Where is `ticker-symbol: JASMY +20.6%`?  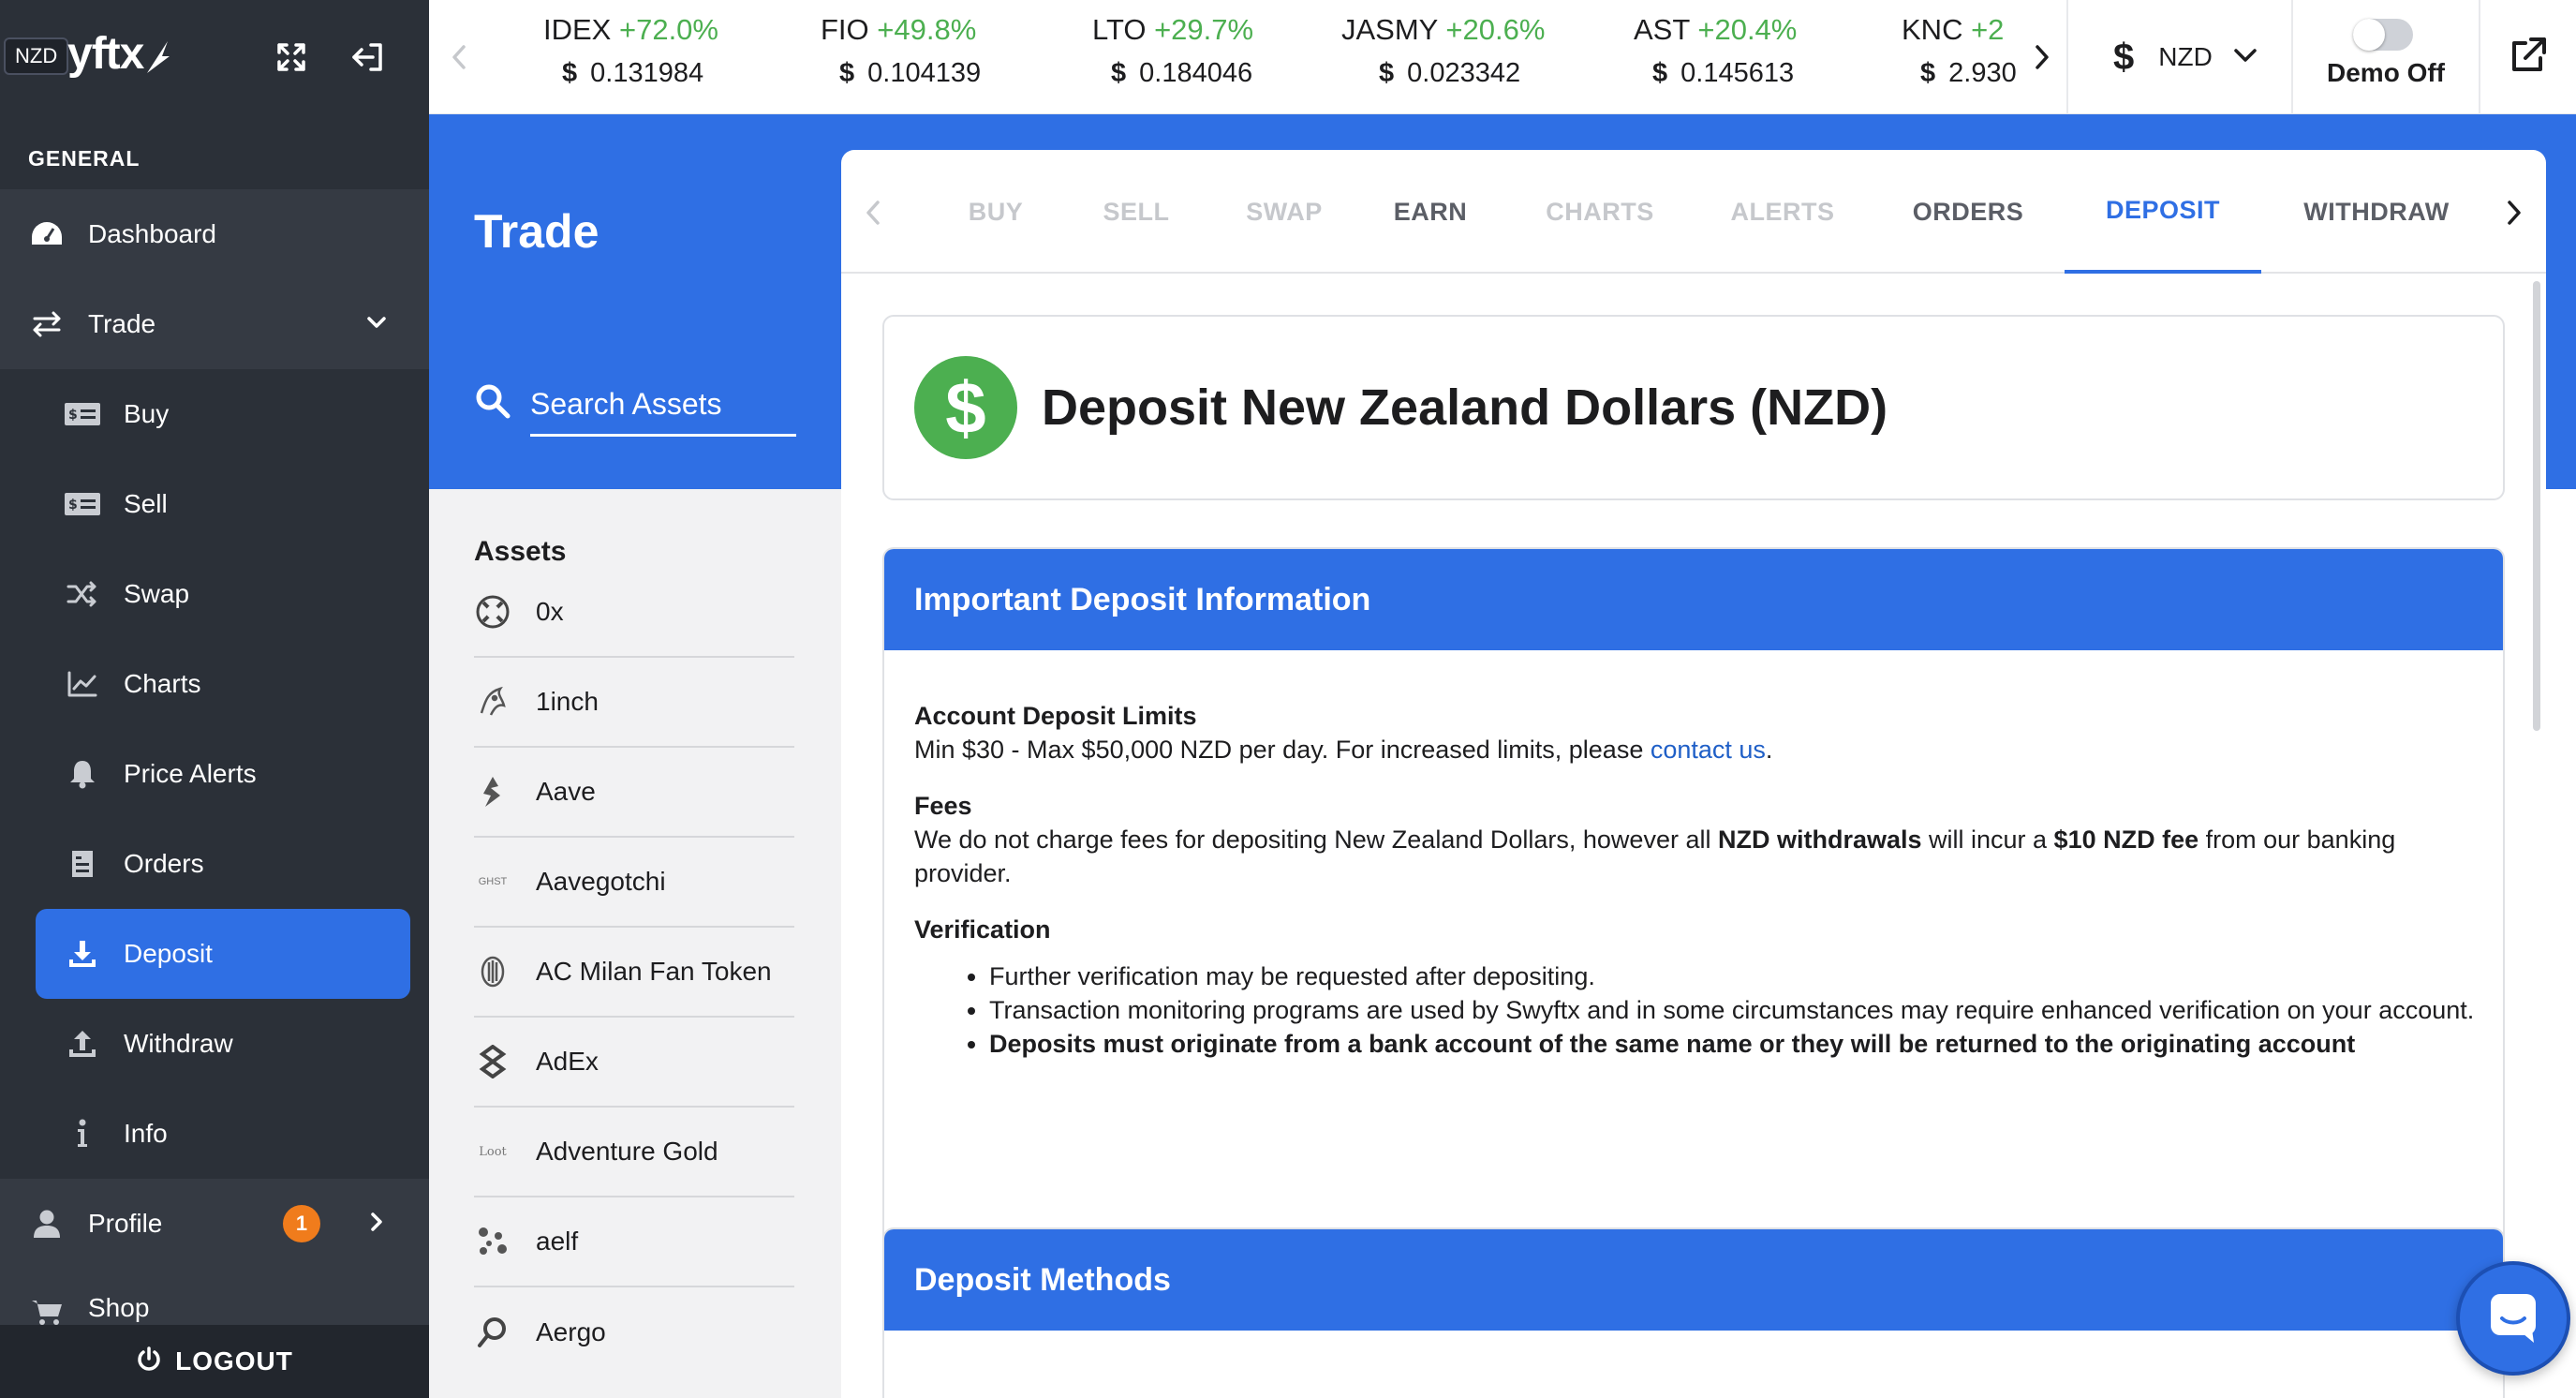 ticker-symbol: JASMY +20.6% is located at coordinates (1443, 30).